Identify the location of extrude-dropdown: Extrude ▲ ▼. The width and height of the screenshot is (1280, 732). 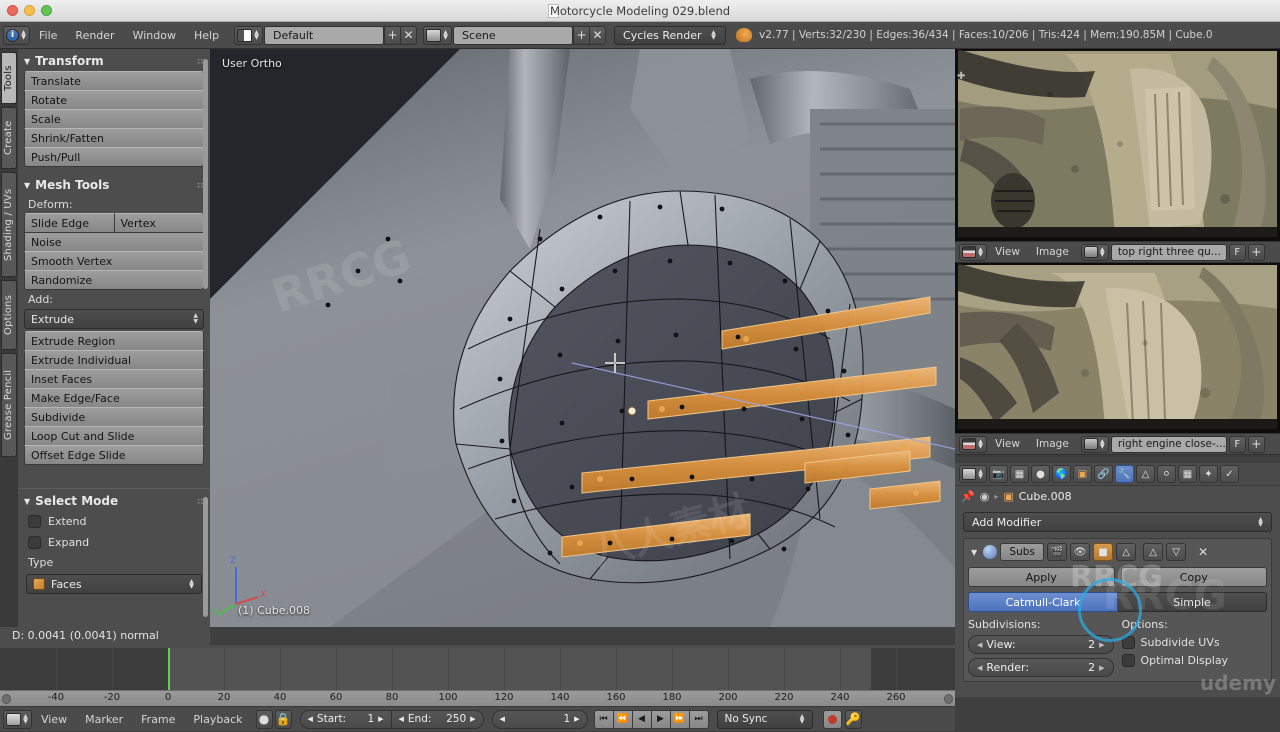
(114, 319).